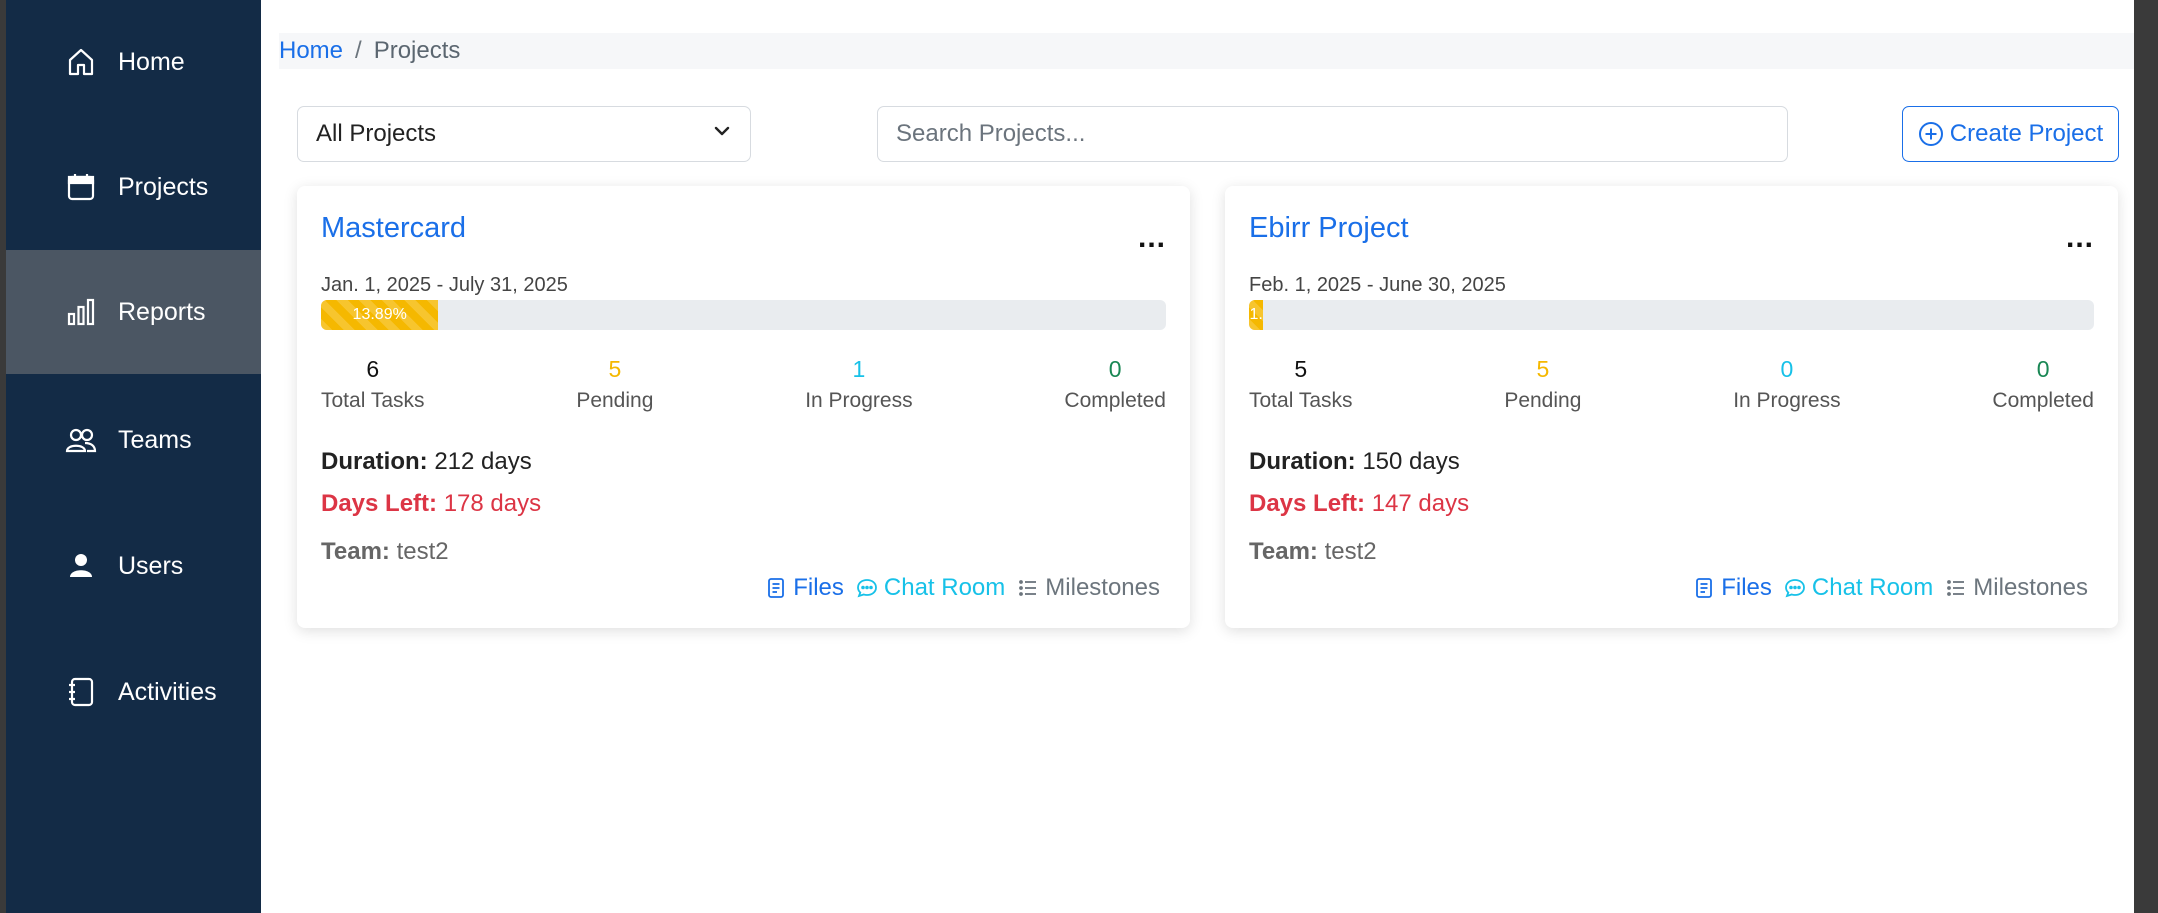 The image size is (2158, 913). I want to click on create-project-label: Create Project, so click(2026, 133).